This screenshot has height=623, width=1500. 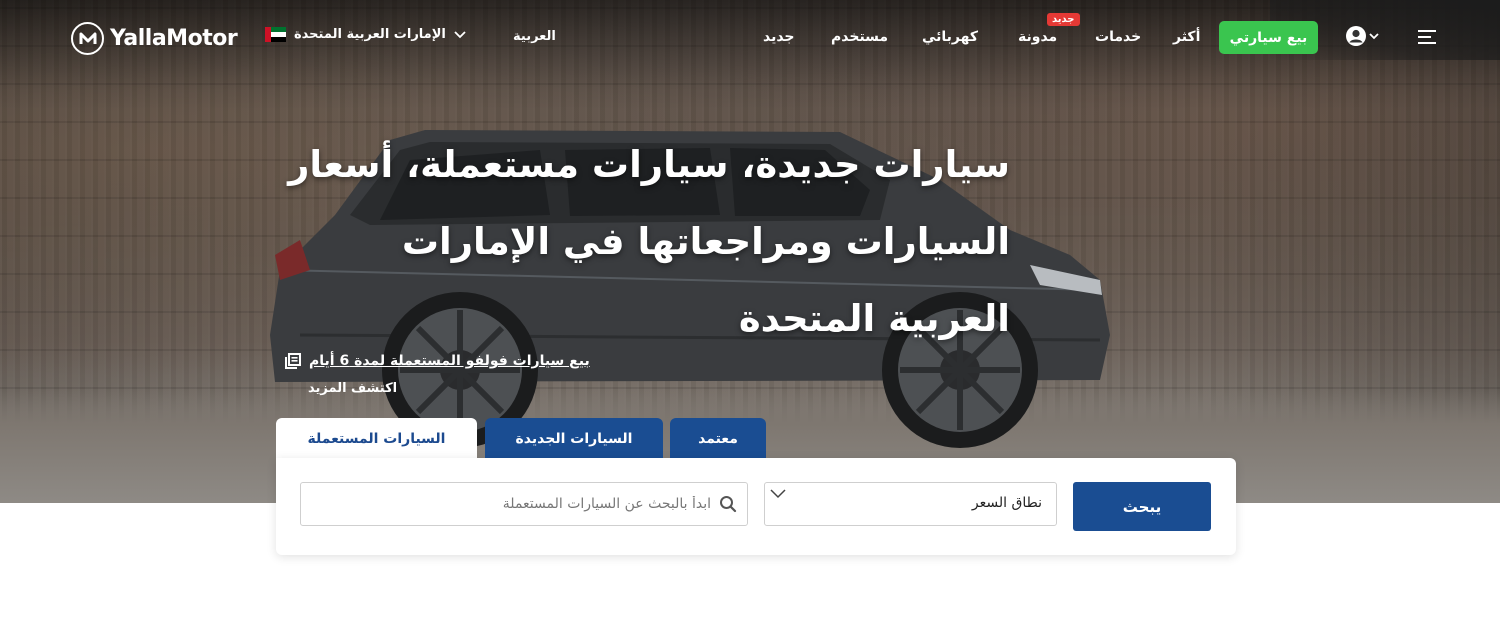 What do you see at coordinates (1356, 36) in the screenshot?
I see `user-icon` at bounding box center [1356, 36].